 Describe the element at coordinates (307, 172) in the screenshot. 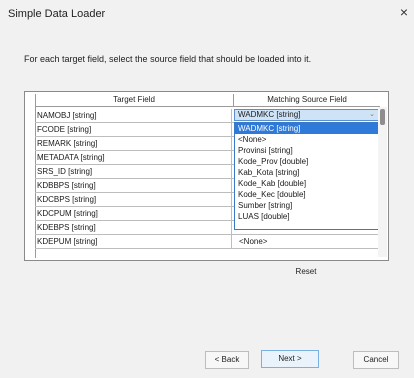

I see `dropdown-option: Kab_Kota [string]` at that location.